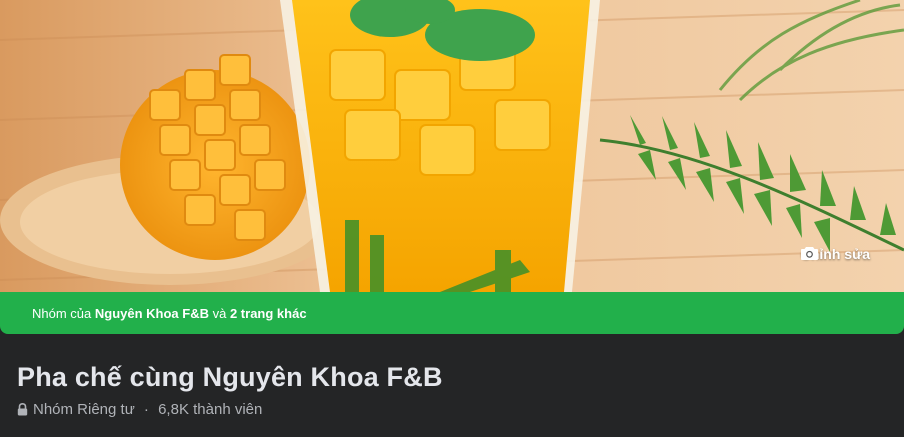 This screenshot has height=437, width=904. I want to click on camera-icon, so click(809, 253).